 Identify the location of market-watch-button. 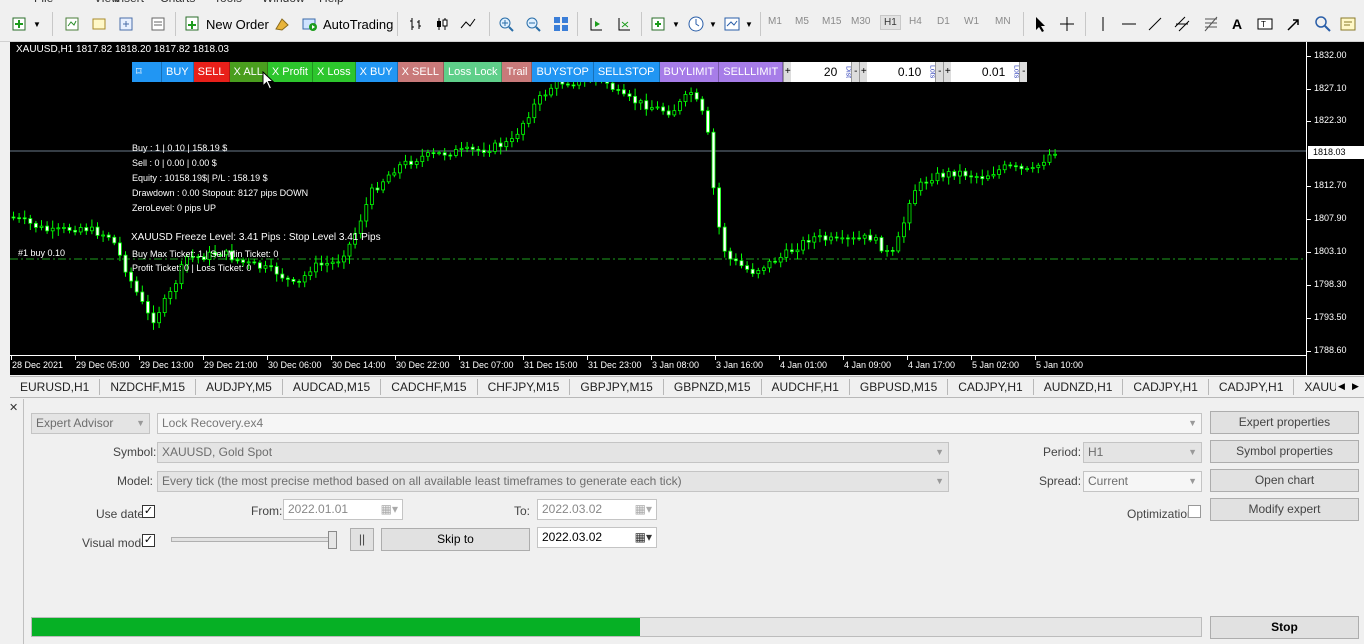
(99, 24).